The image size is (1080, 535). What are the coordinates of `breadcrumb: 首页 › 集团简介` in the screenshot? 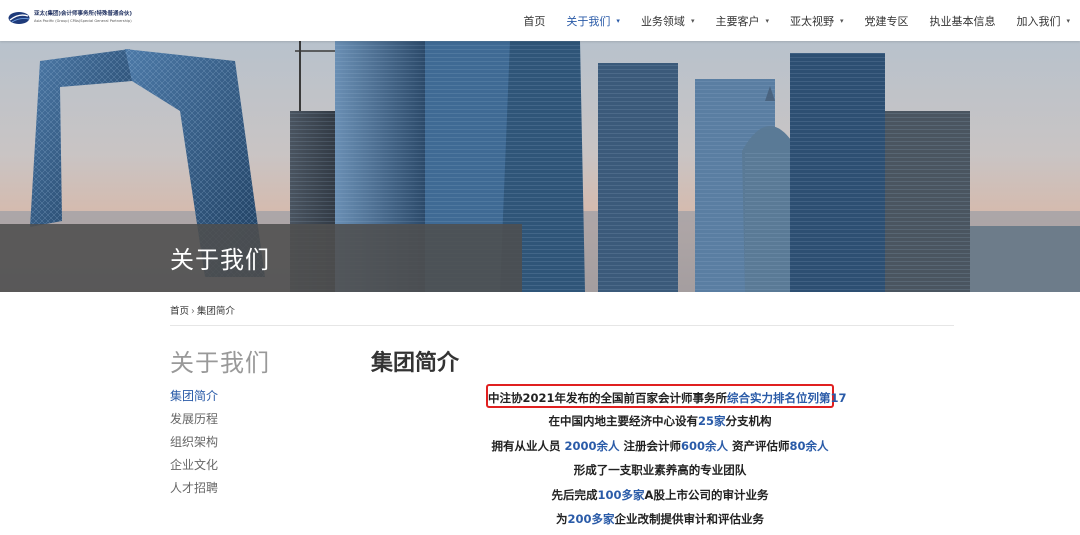 It's located at (202, 310).